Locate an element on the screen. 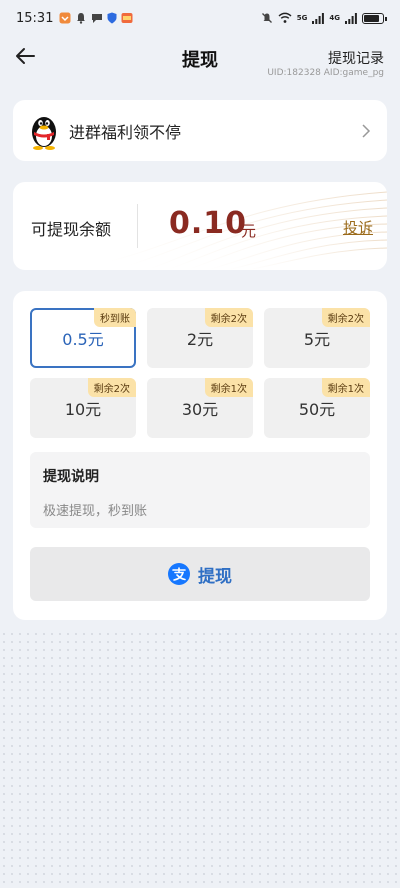 The image size is (400, 888). withdraw-button: 提现 is located at coordinates (200, 574).